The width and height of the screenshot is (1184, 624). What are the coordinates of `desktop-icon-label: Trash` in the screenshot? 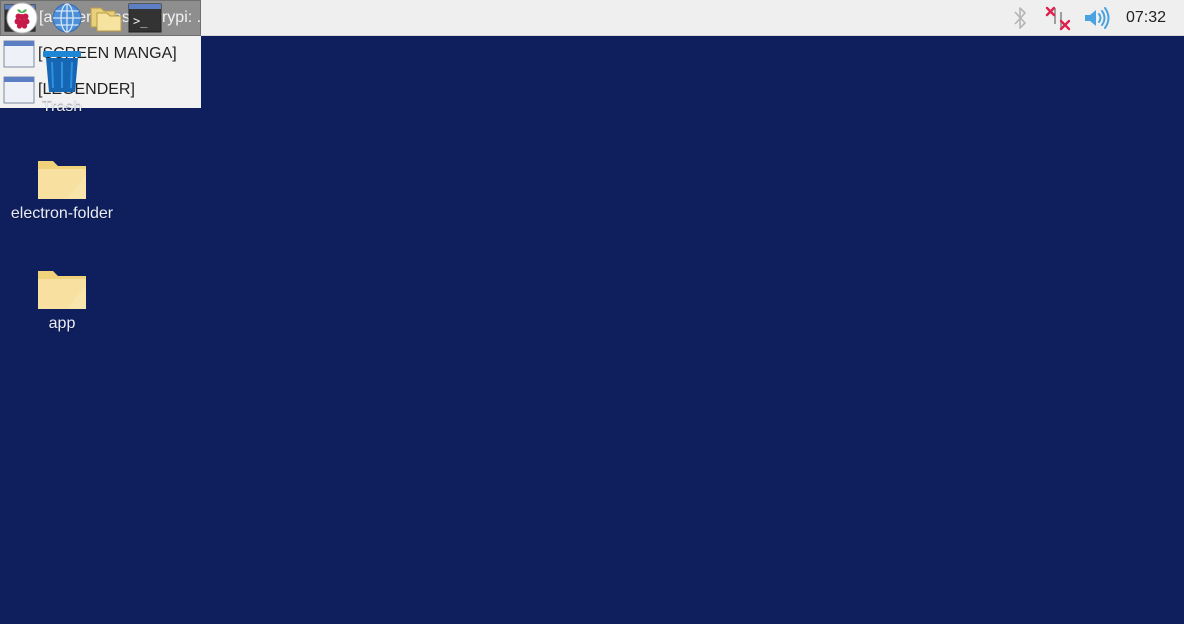 It's located at (62, 106).